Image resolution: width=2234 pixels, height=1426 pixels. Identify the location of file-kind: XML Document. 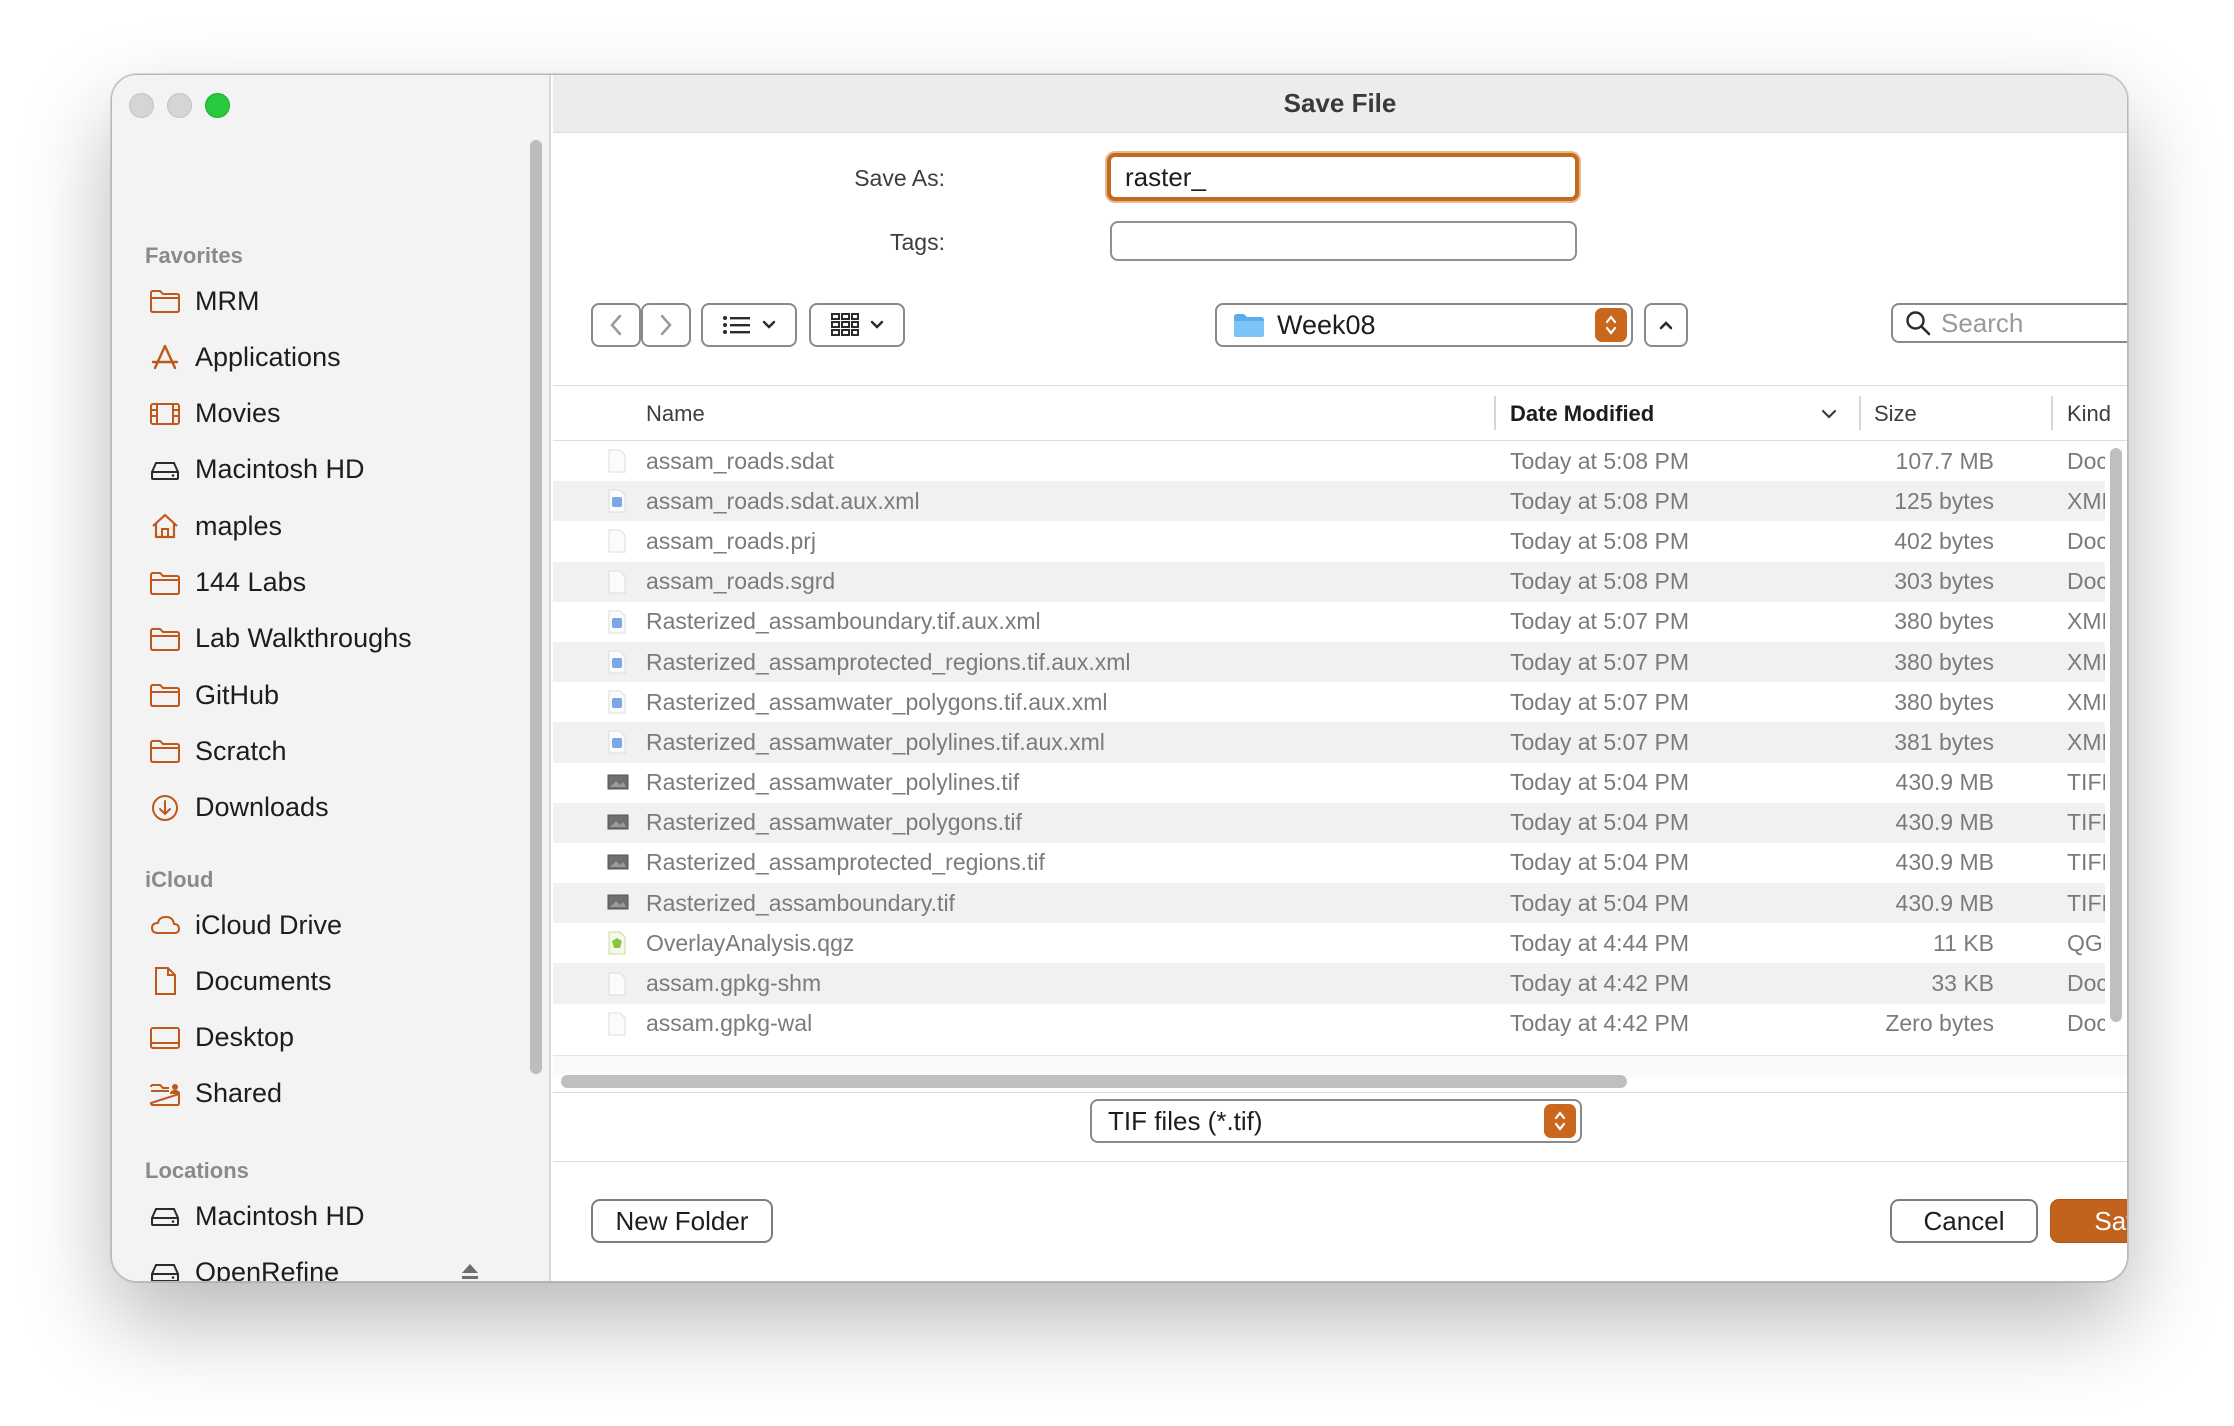
(2086, 701).